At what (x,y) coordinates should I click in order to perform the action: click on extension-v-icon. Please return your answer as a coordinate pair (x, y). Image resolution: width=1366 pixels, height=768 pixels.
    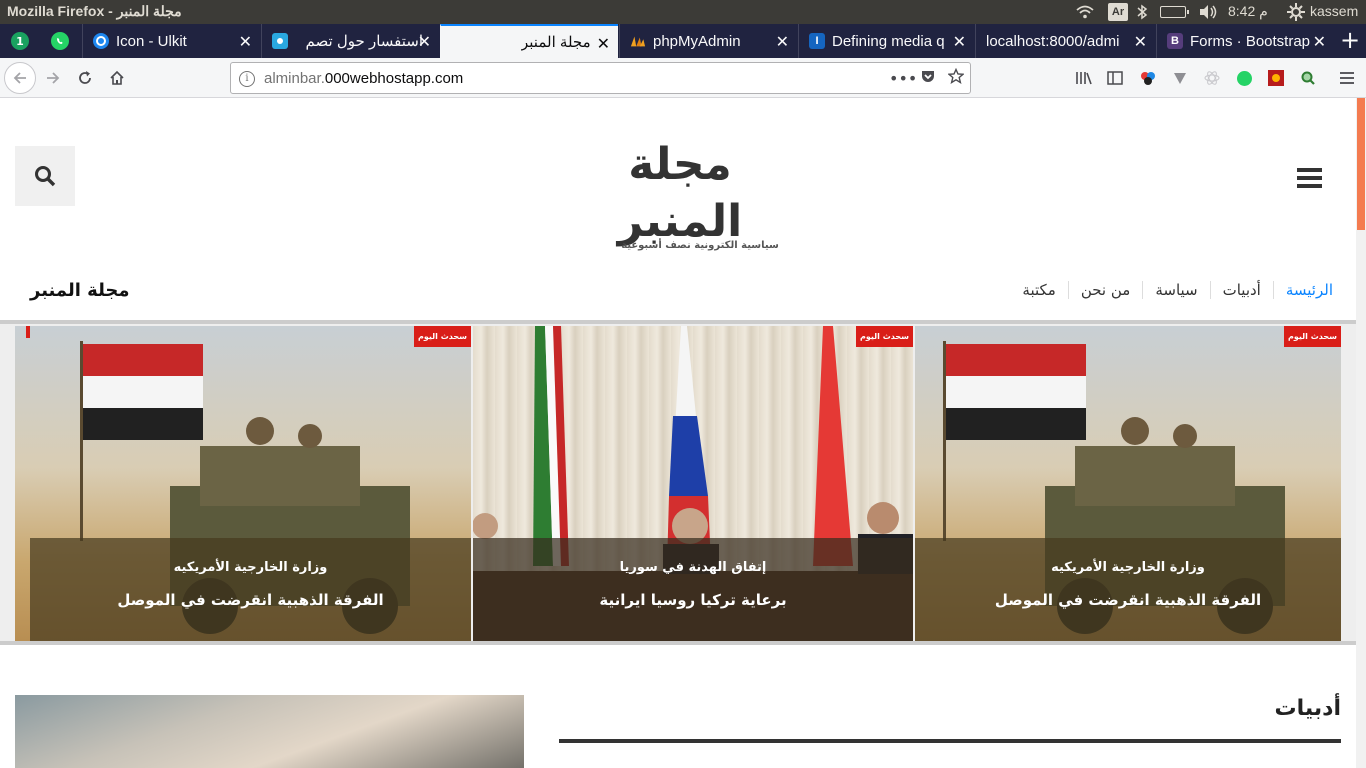
    Looking at the image, I should click on (1180, 78).